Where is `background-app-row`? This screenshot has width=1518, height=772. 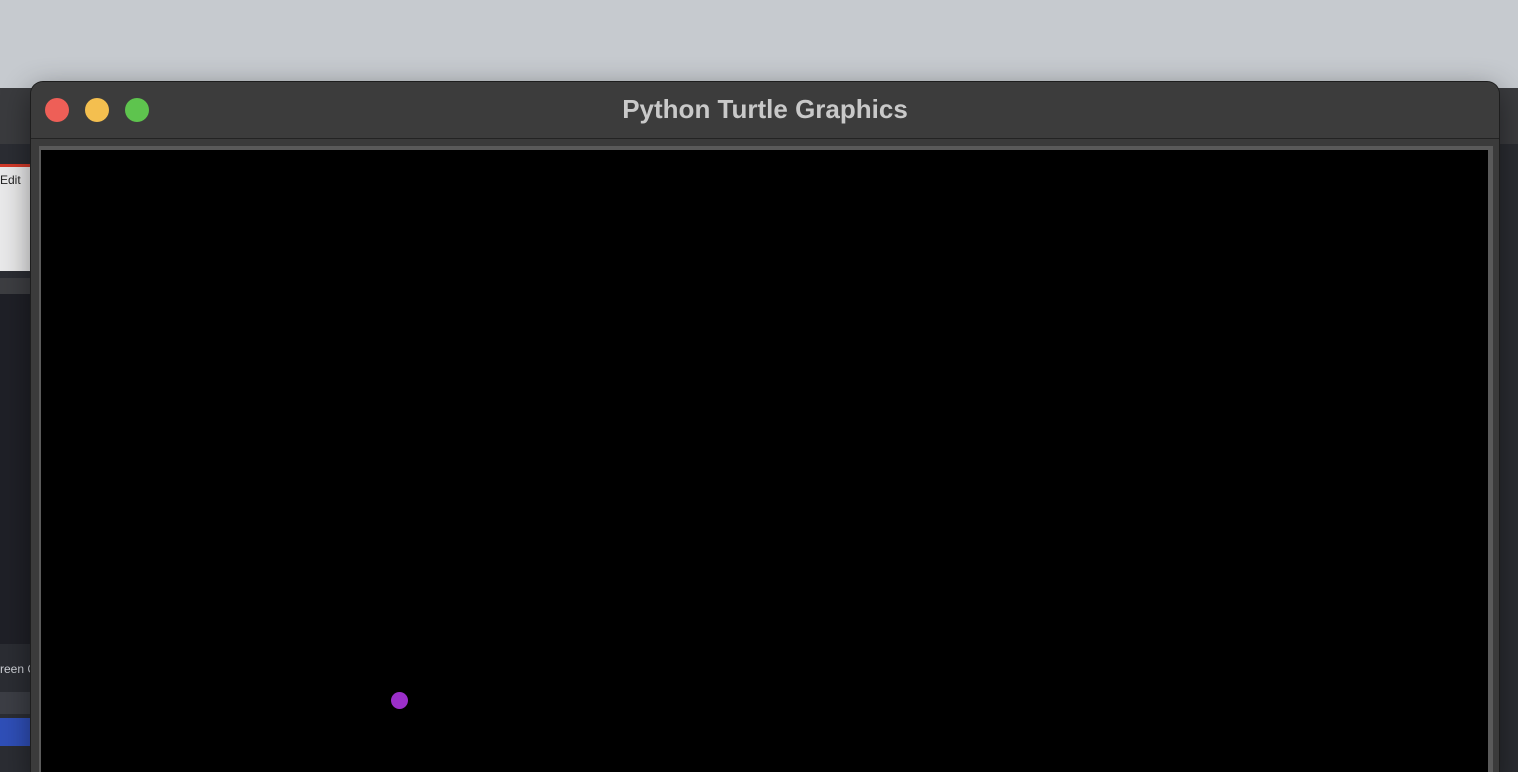 background-app-row is located at coordinates (15, 703).